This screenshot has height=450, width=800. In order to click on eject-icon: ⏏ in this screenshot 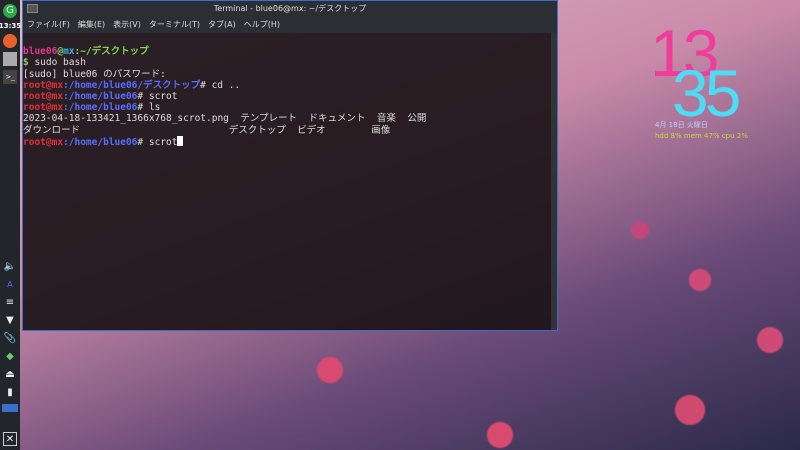, I will do `click(10, 375)`.